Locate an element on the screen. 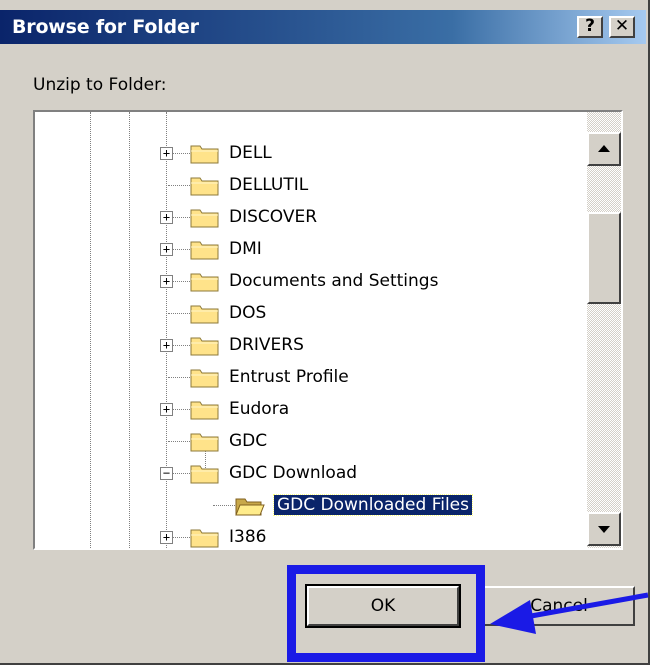  tree-item: + DELL is located at coordinates (311, 154).